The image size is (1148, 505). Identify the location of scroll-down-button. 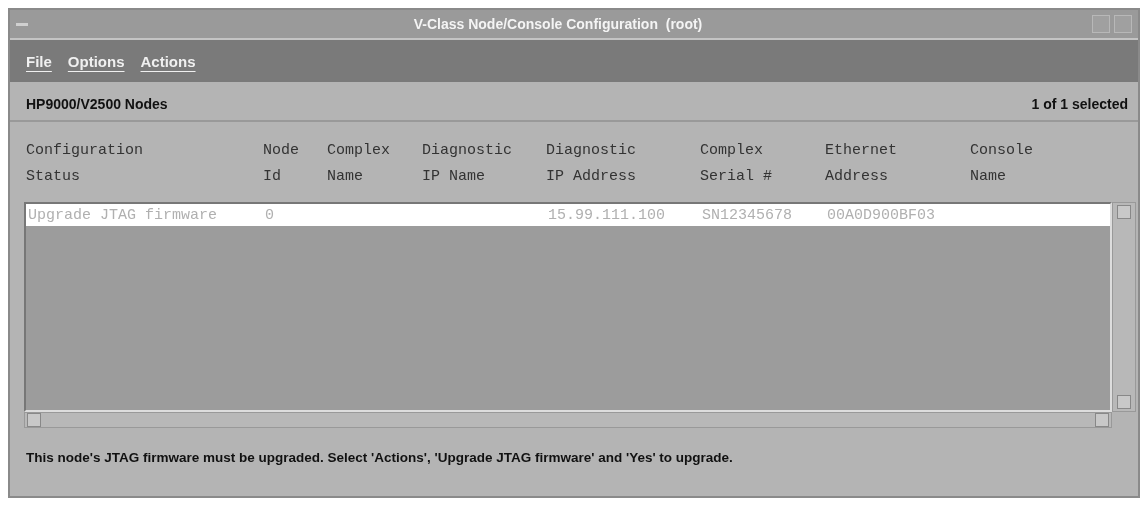
(1124, 402).